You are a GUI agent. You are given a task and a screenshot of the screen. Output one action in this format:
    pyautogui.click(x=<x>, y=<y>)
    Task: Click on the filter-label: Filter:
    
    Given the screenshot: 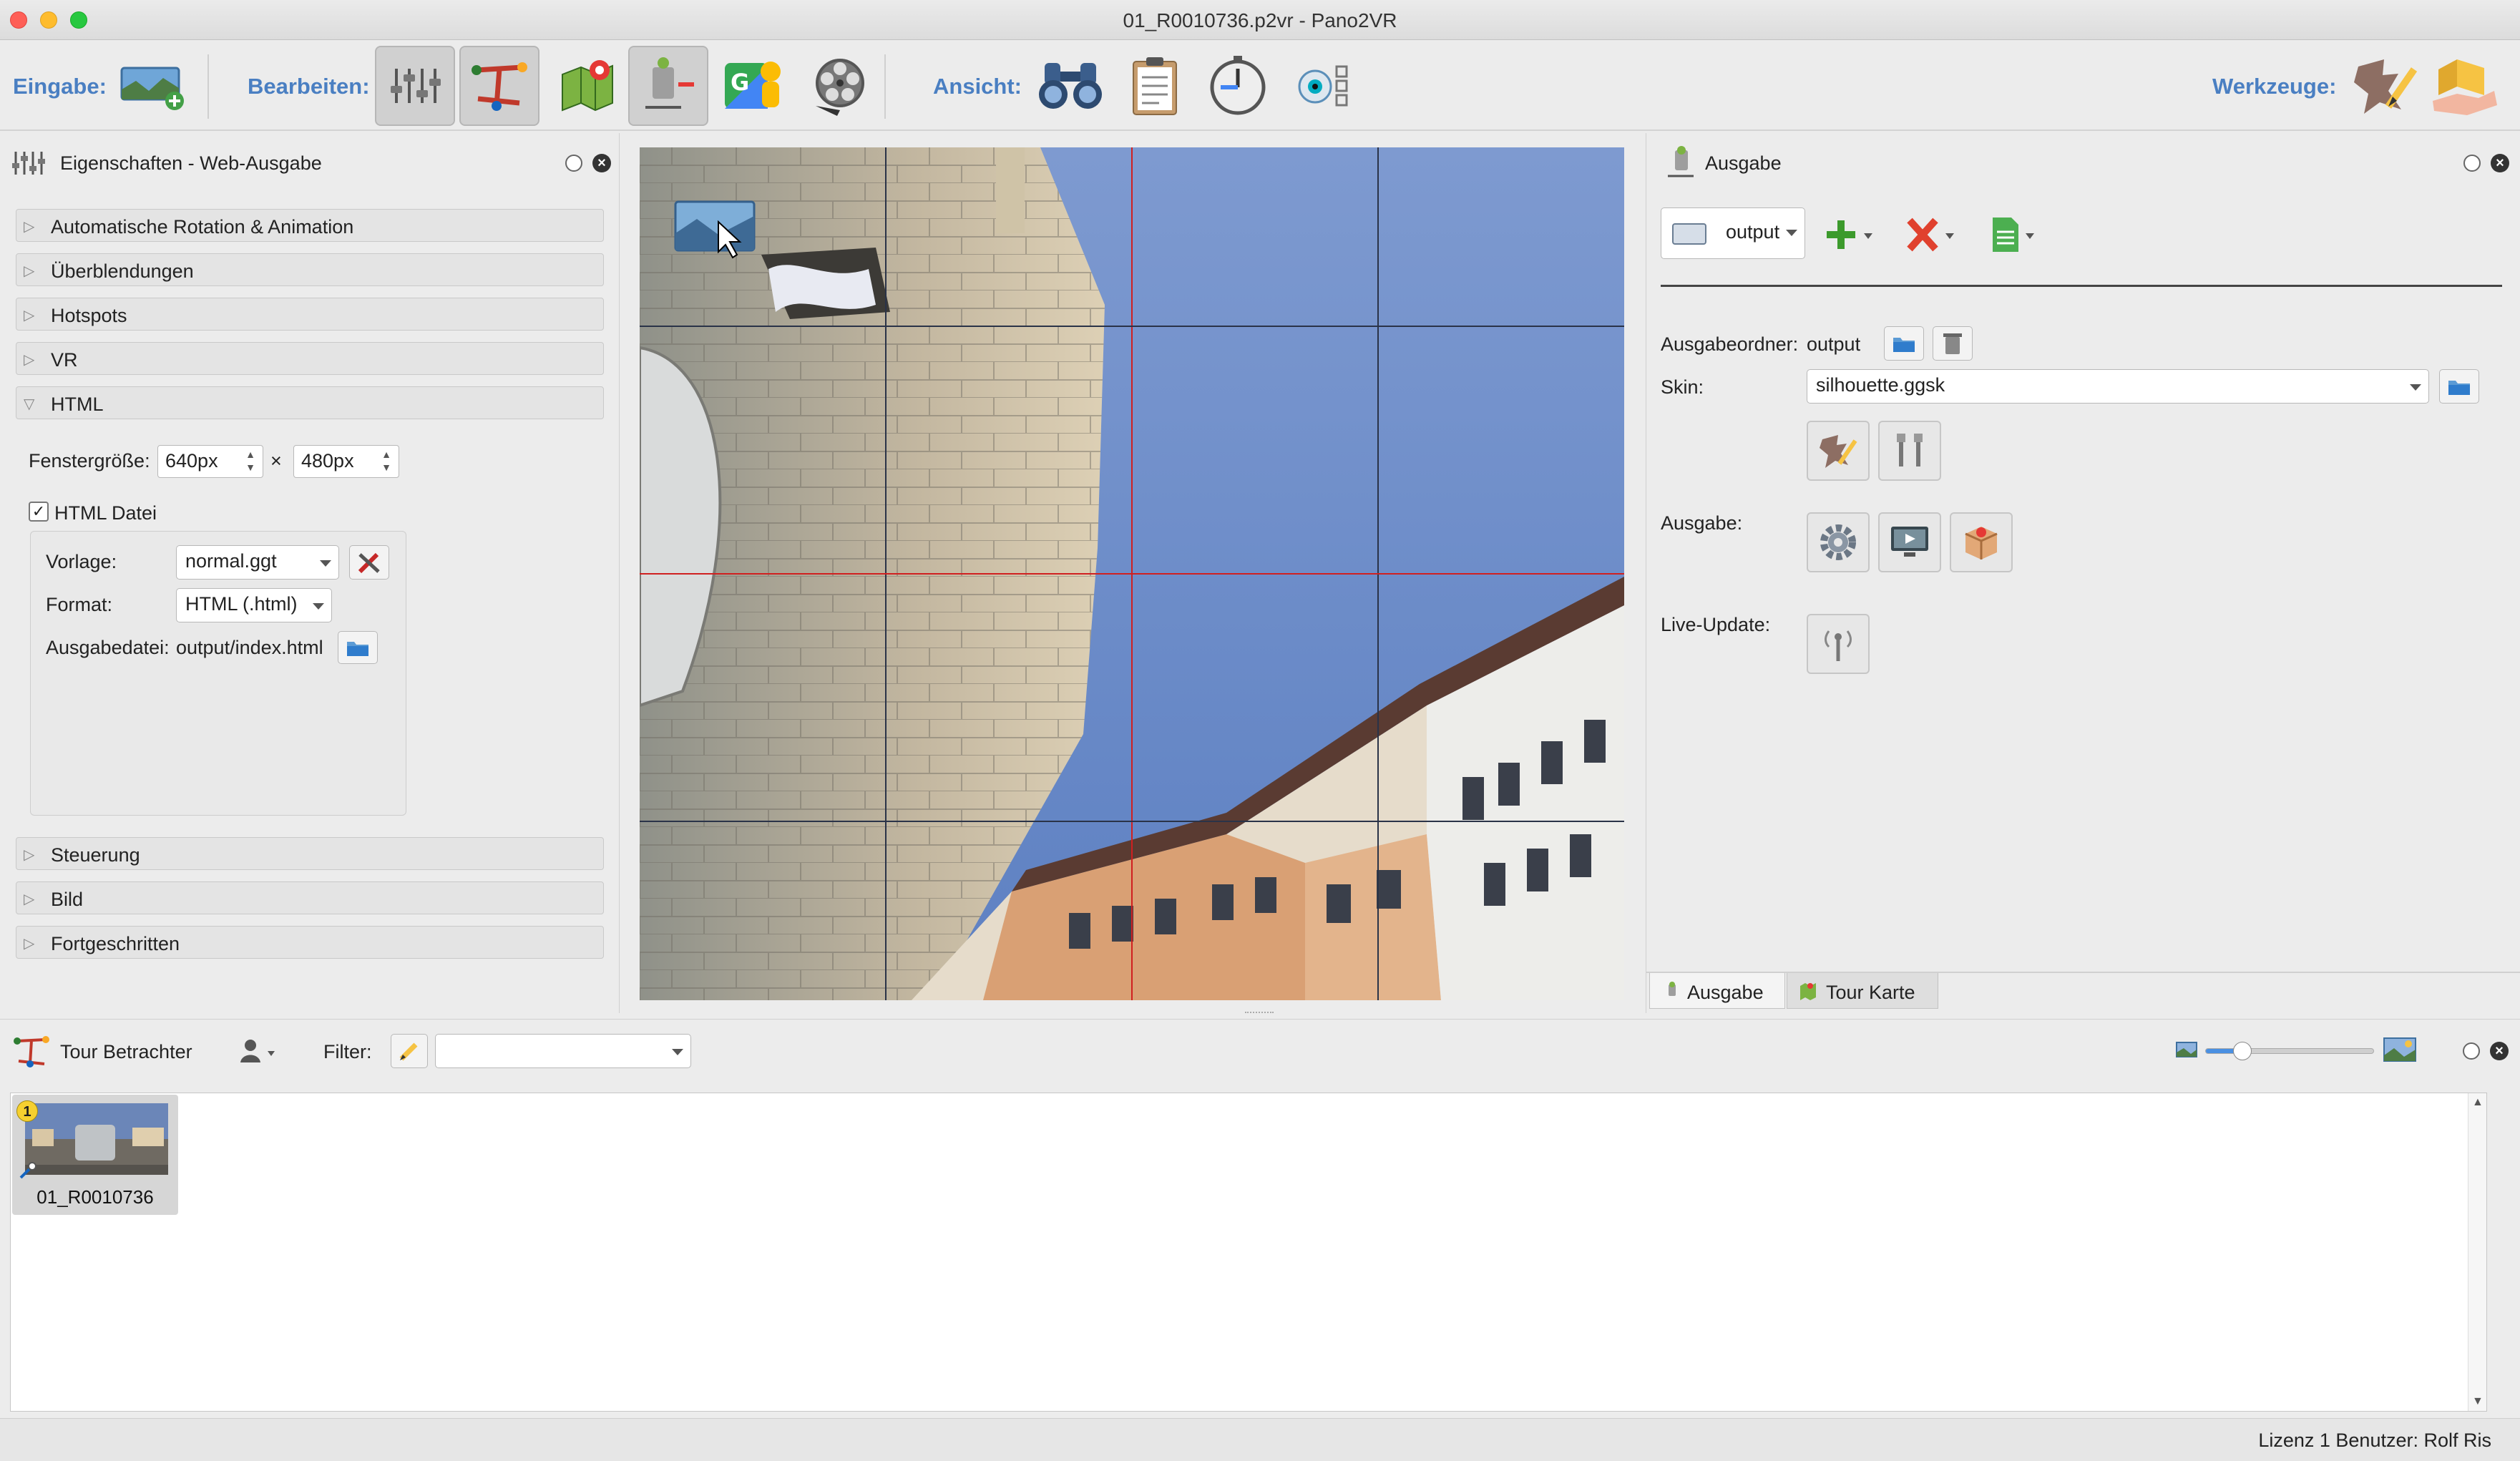 What is the action you would take?
    pyautogui.click(x=347, y=1051)
    